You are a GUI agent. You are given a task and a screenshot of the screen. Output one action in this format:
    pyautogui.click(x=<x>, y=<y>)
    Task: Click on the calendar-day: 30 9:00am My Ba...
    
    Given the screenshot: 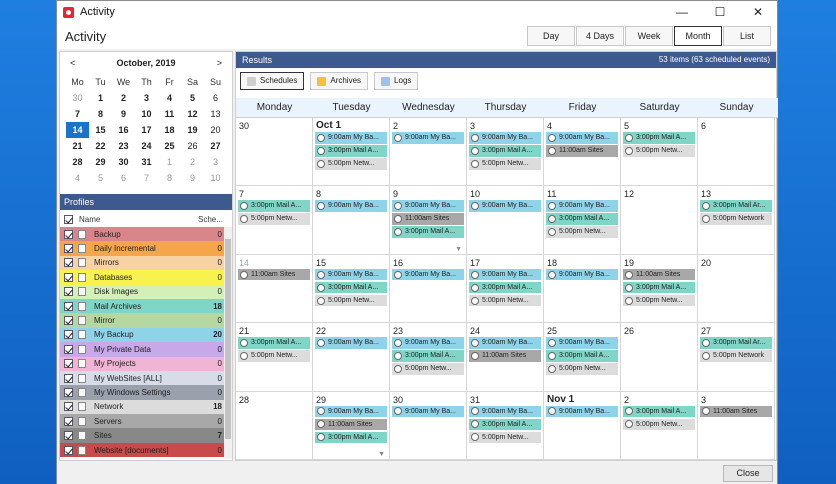 What is the action you would take?
    pyautogui.click(x=428, y=425)
    